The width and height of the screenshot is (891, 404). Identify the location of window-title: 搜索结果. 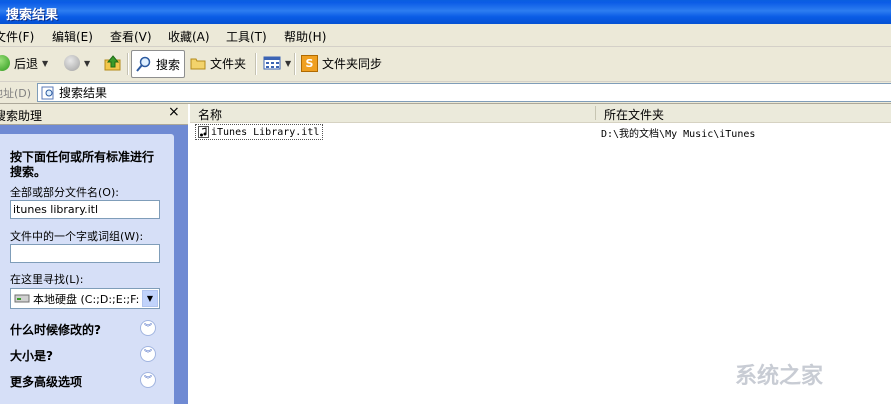
(32, 15).